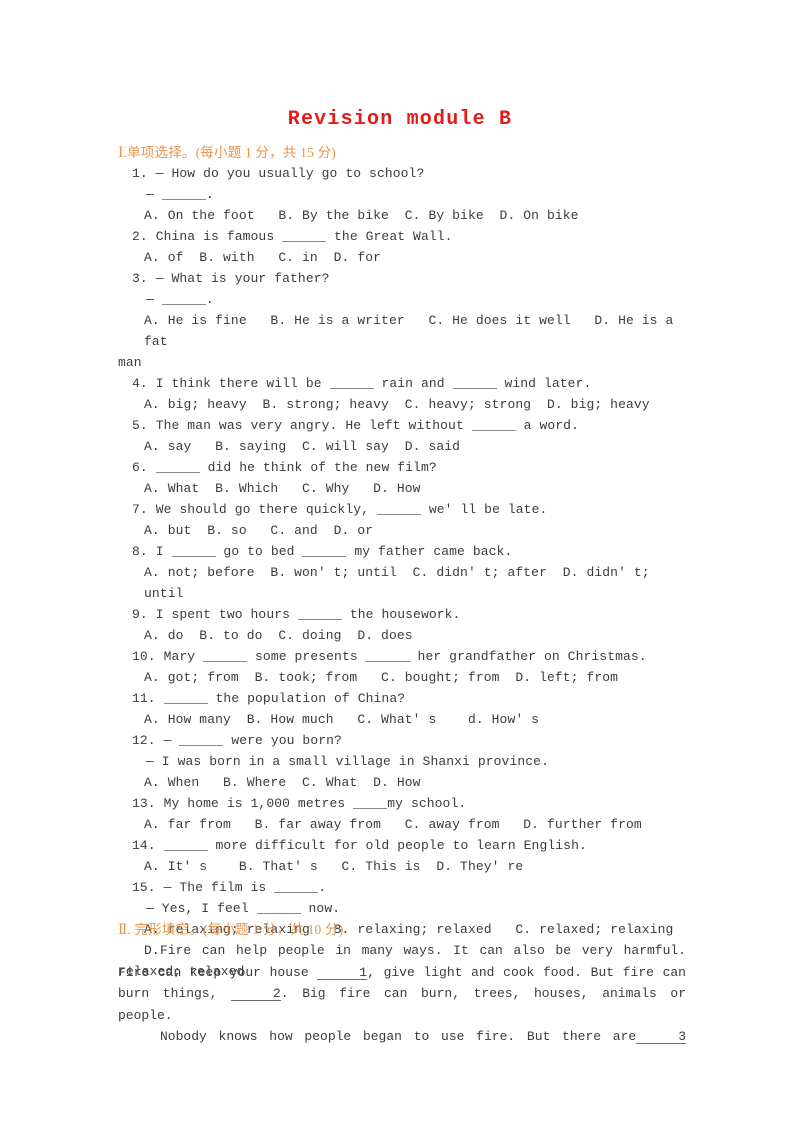  I want to click on cloze-blank-3: 3, so click(661, 1037).